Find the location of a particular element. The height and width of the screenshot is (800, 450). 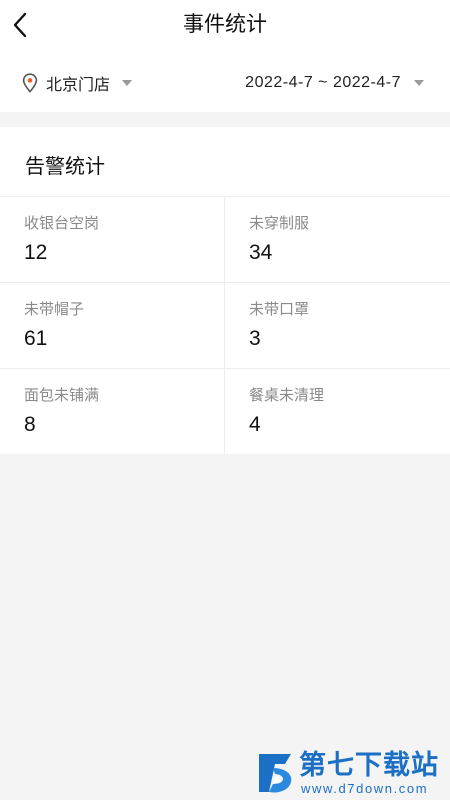

watermark: 第七下载站 www.d7down.com is located at coordinates (350, 773).